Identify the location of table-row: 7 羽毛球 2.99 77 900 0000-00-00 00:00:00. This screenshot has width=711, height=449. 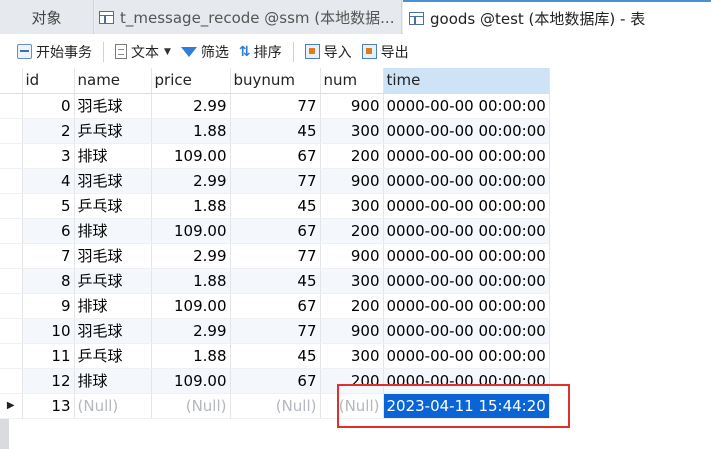
(275, 256).